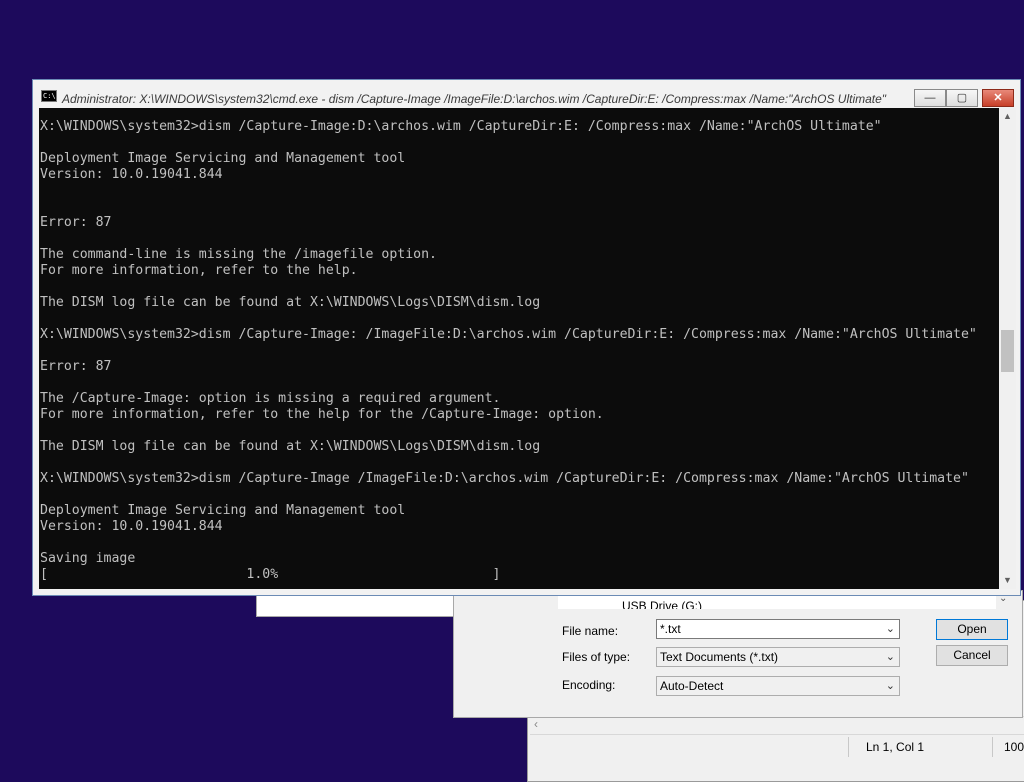 Image resolution: width=1024 pixels, height=782 pixels. What do you see at coordinates (1014, 747) in the screenshot?
I see `status-zoom-level: 100%` at bounding box center [1014, 747].